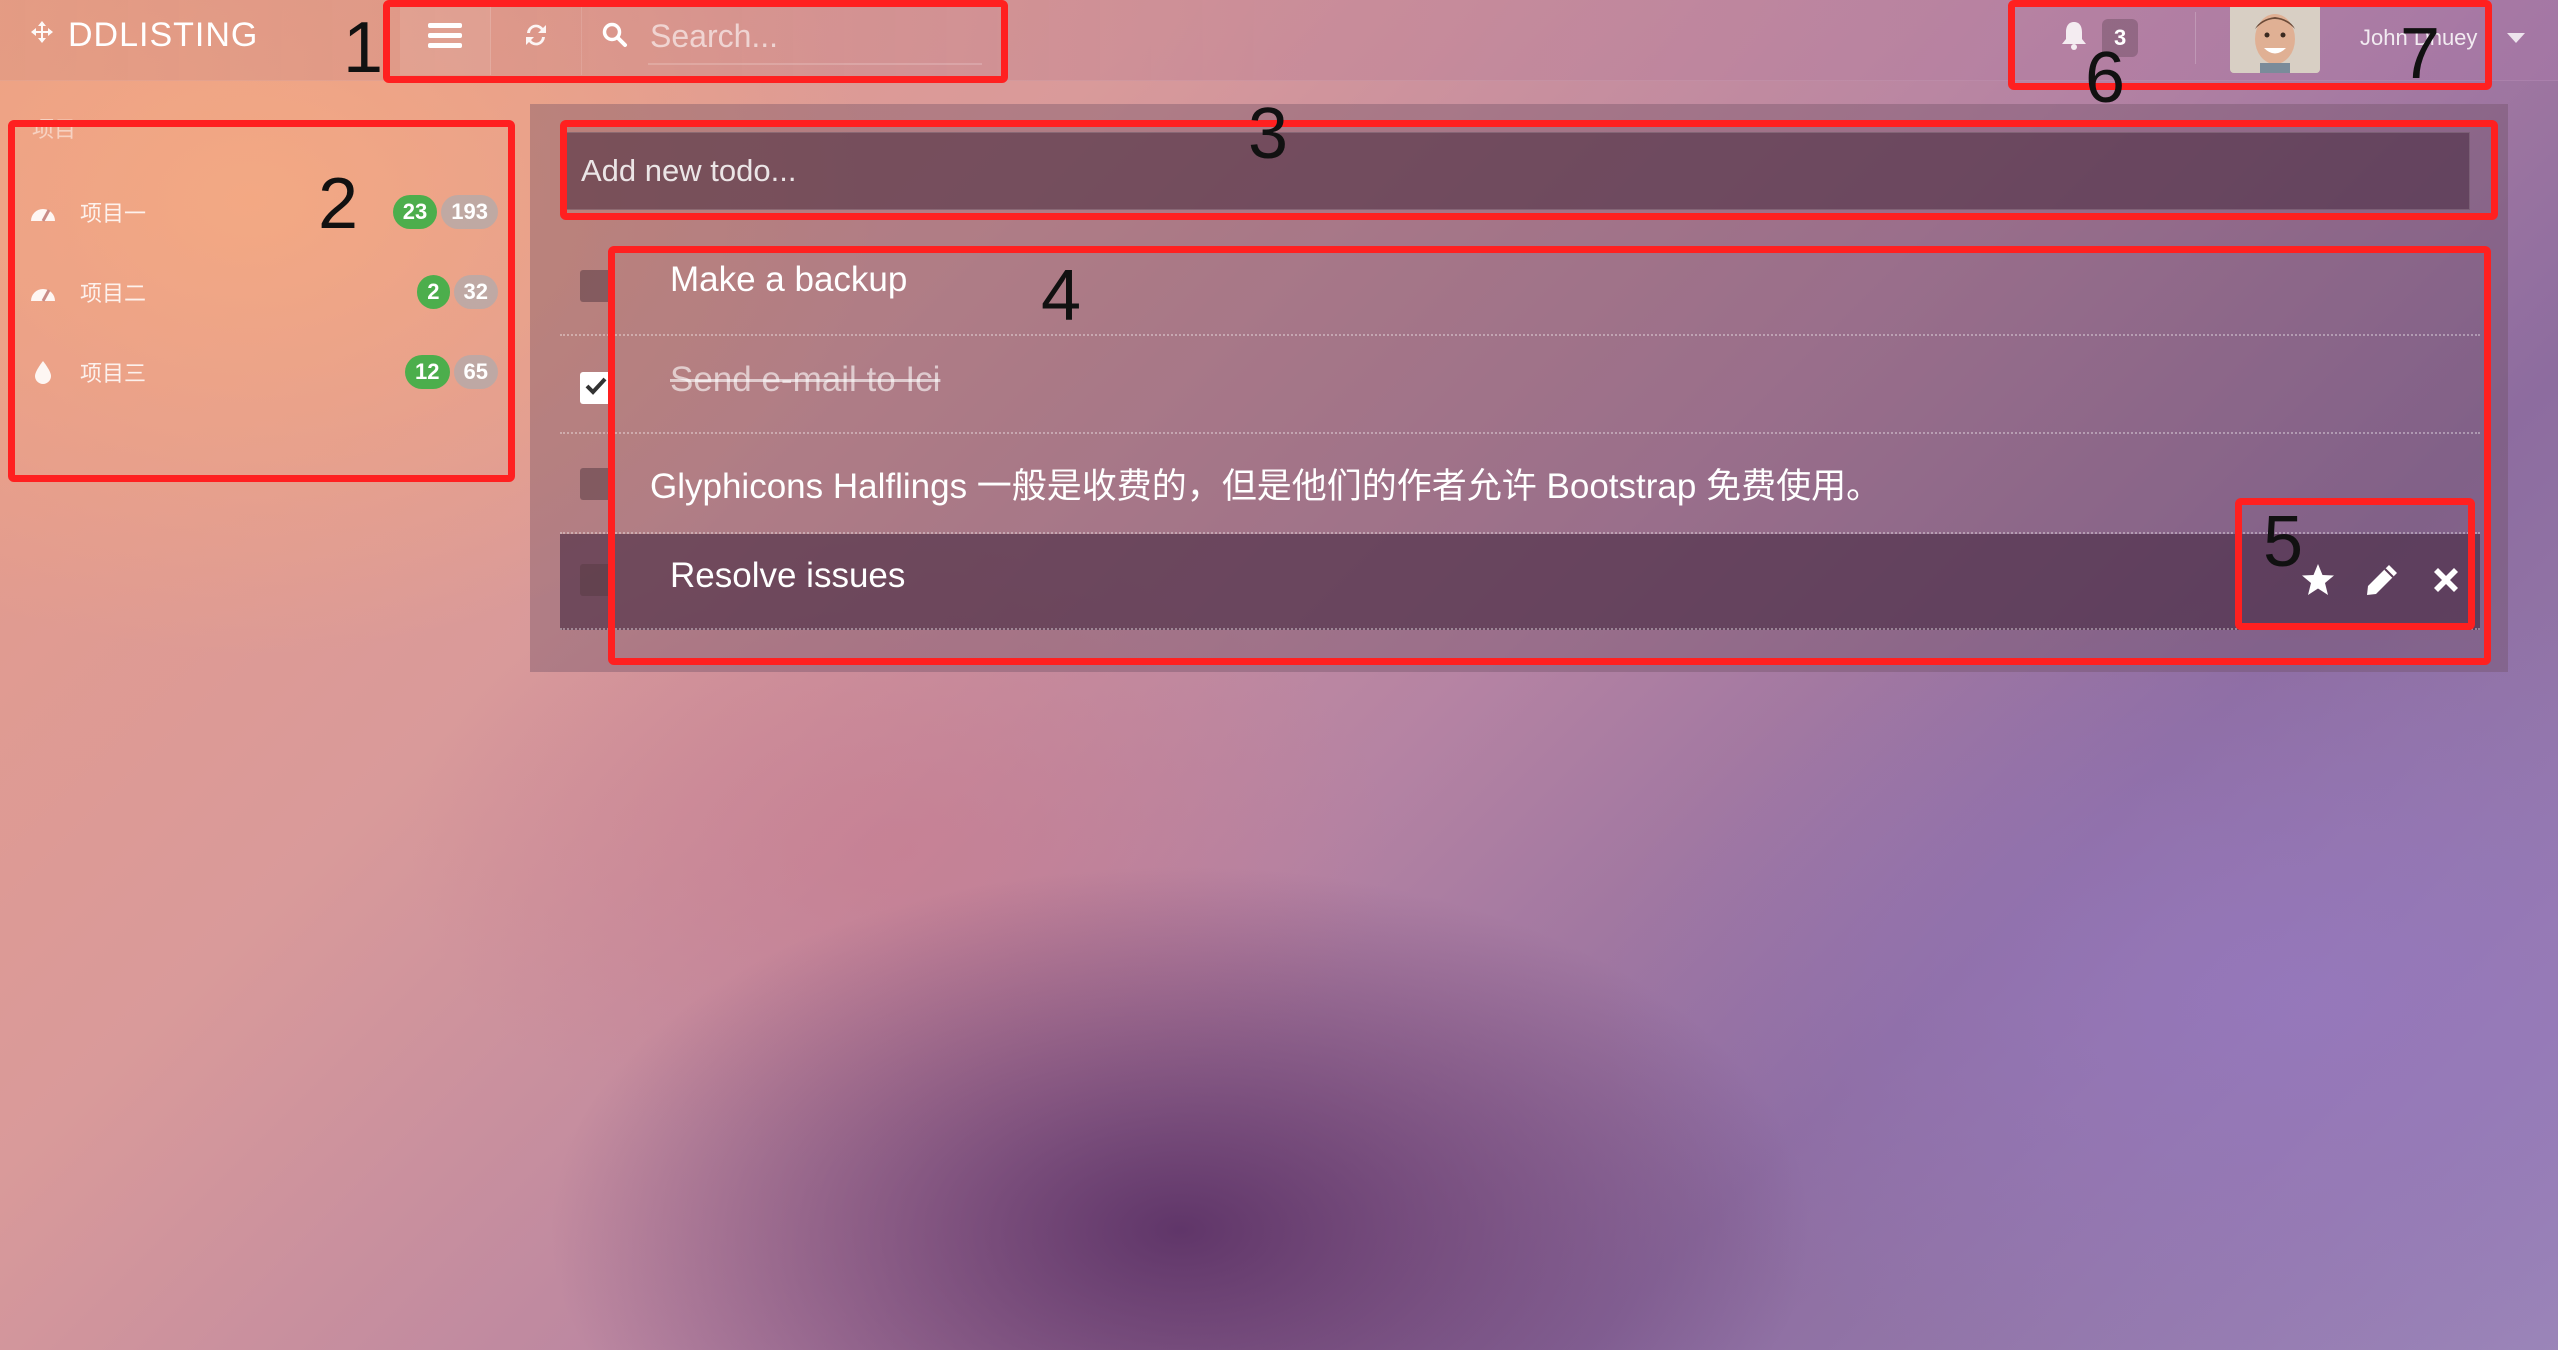 The width and height of the screenshot is (2558, 1350). Describe the element at coordinates (42, 35) in the screenshot. I see `move-icon` at that location.